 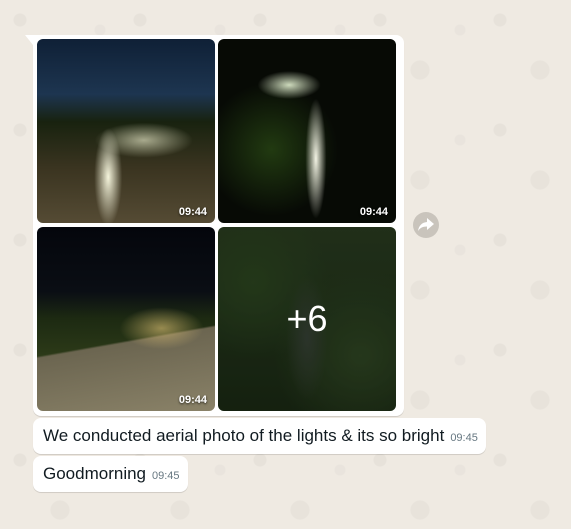 I want to click on album-photo-3: 09:44, so click(x=126, y=319).